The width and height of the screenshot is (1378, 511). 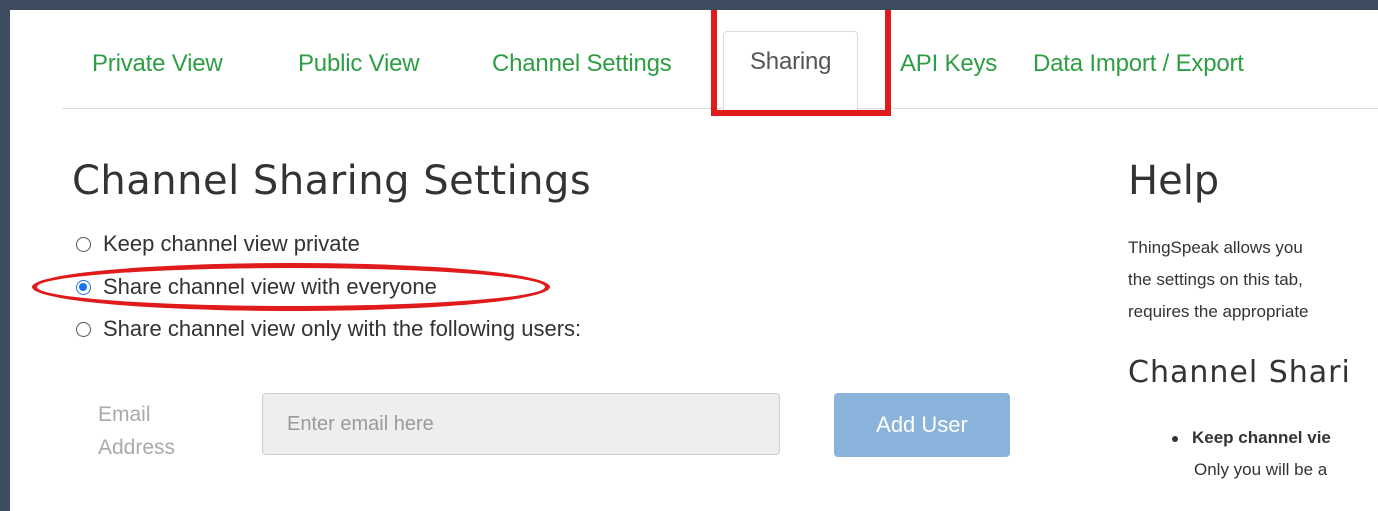 I want to click on radio-keep-private, so click(x=83, y=244).